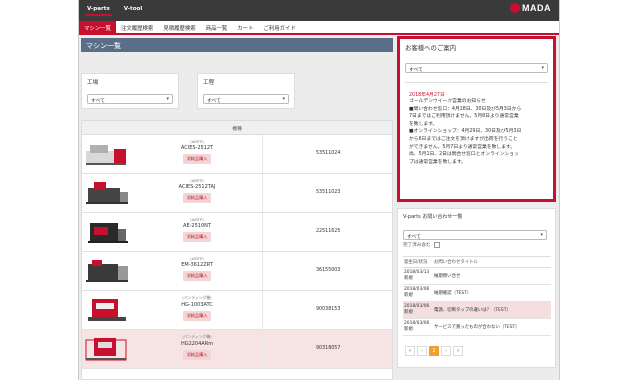 The height and width of the screenshot is (380, 640). What do you see at coordinates (456, 262) in the screenshot?
I see `header-title: お問い合わせタイトル` at bounding box center [456, 262].